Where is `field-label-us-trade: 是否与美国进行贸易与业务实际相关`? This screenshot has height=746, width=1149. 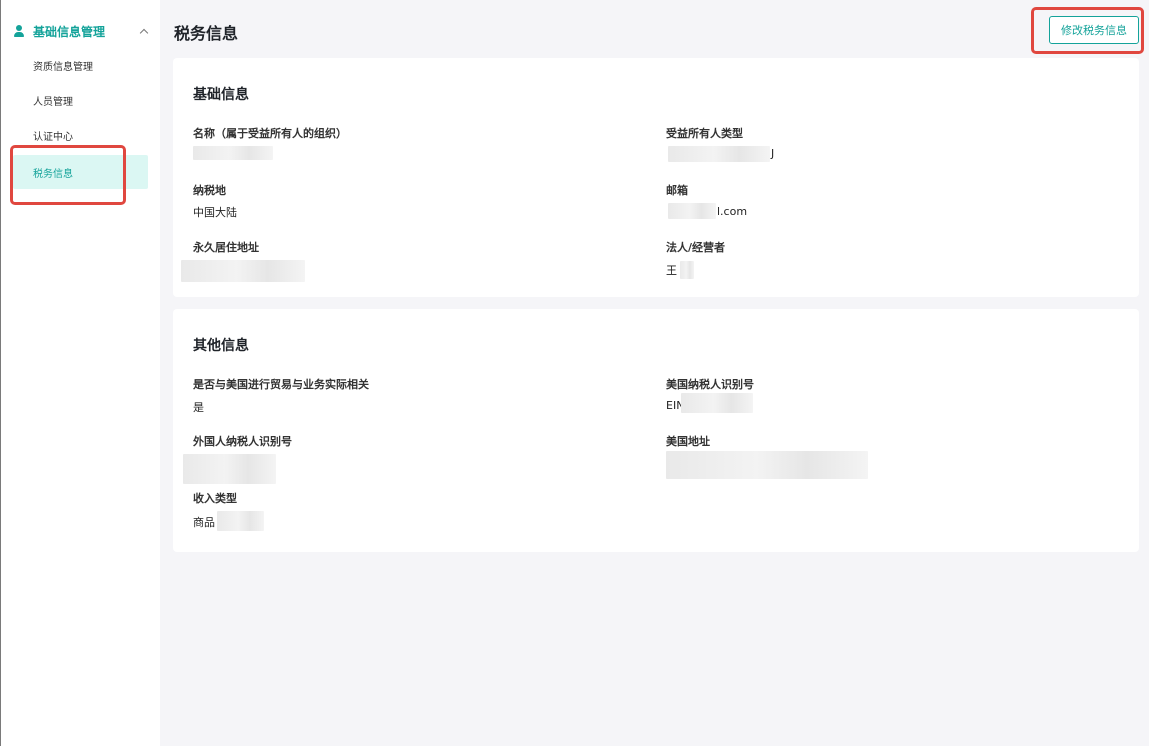
field-label-us-trade: 是否与美国进行贸易与业务实际相关 is located at coordinates (281, 384).